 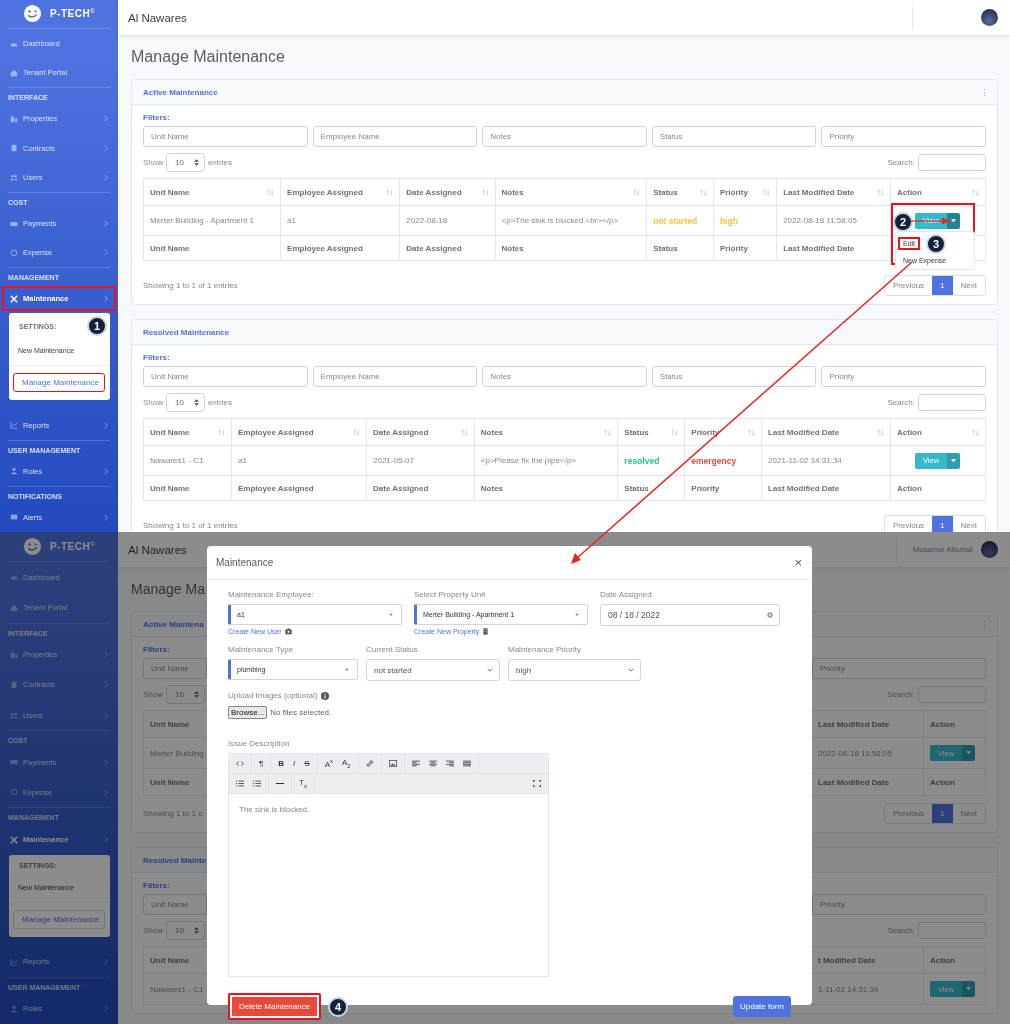 I want to click on column-footer: Unit Name, so click(x=212, y=248).